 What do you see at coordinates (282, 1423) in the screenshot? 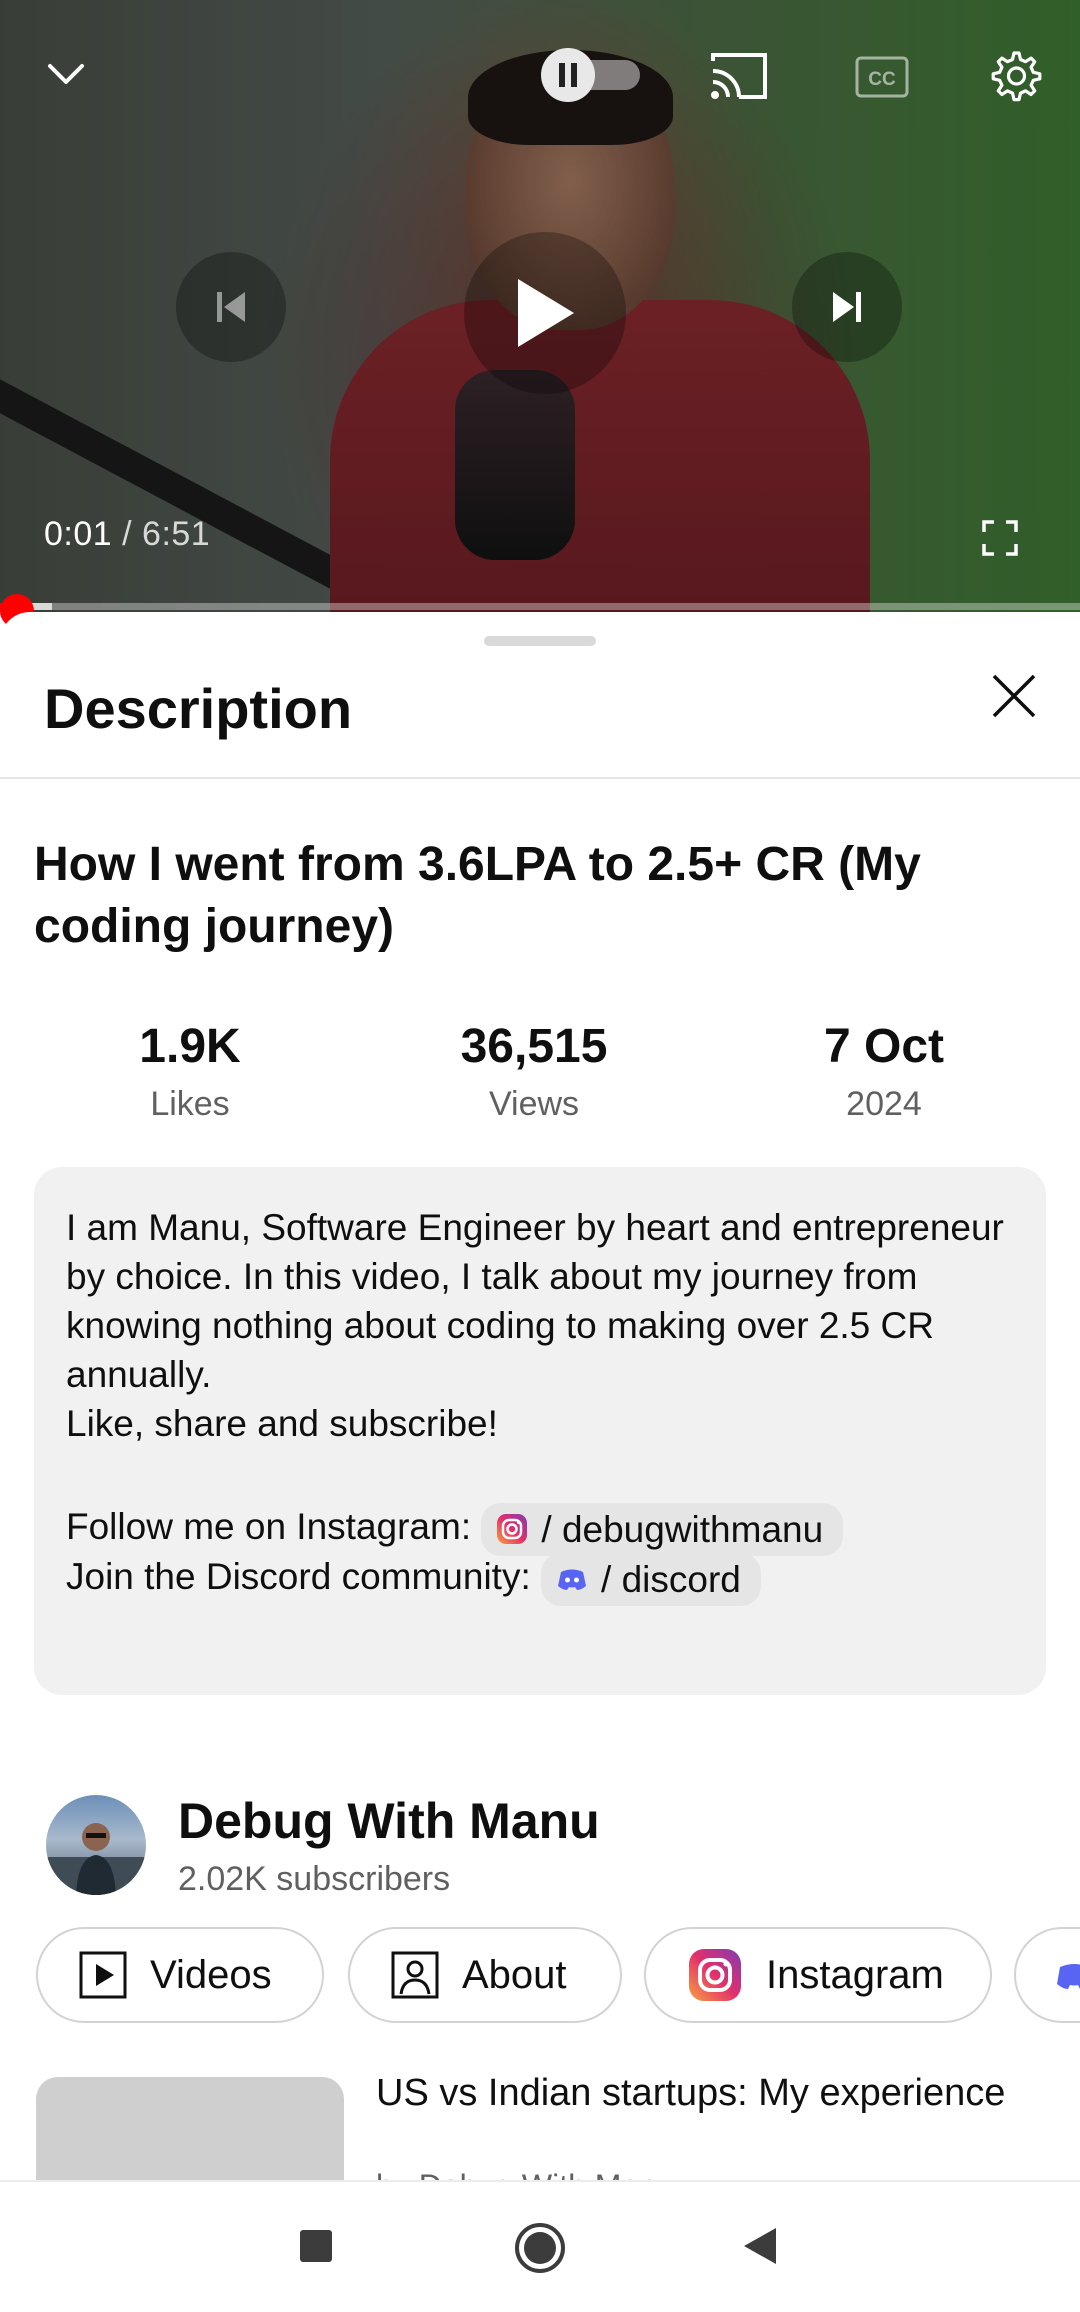
I see `description-paragraph: Like, share and subscribe!` at bounding box center [282, 1423].